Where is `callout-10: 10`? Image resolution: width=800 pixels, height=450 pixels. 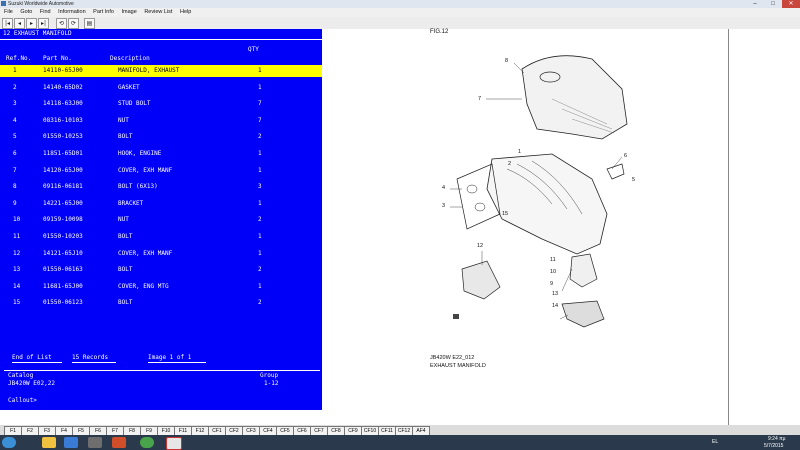
callout-10: 10 is located at coordinates (553, 272).